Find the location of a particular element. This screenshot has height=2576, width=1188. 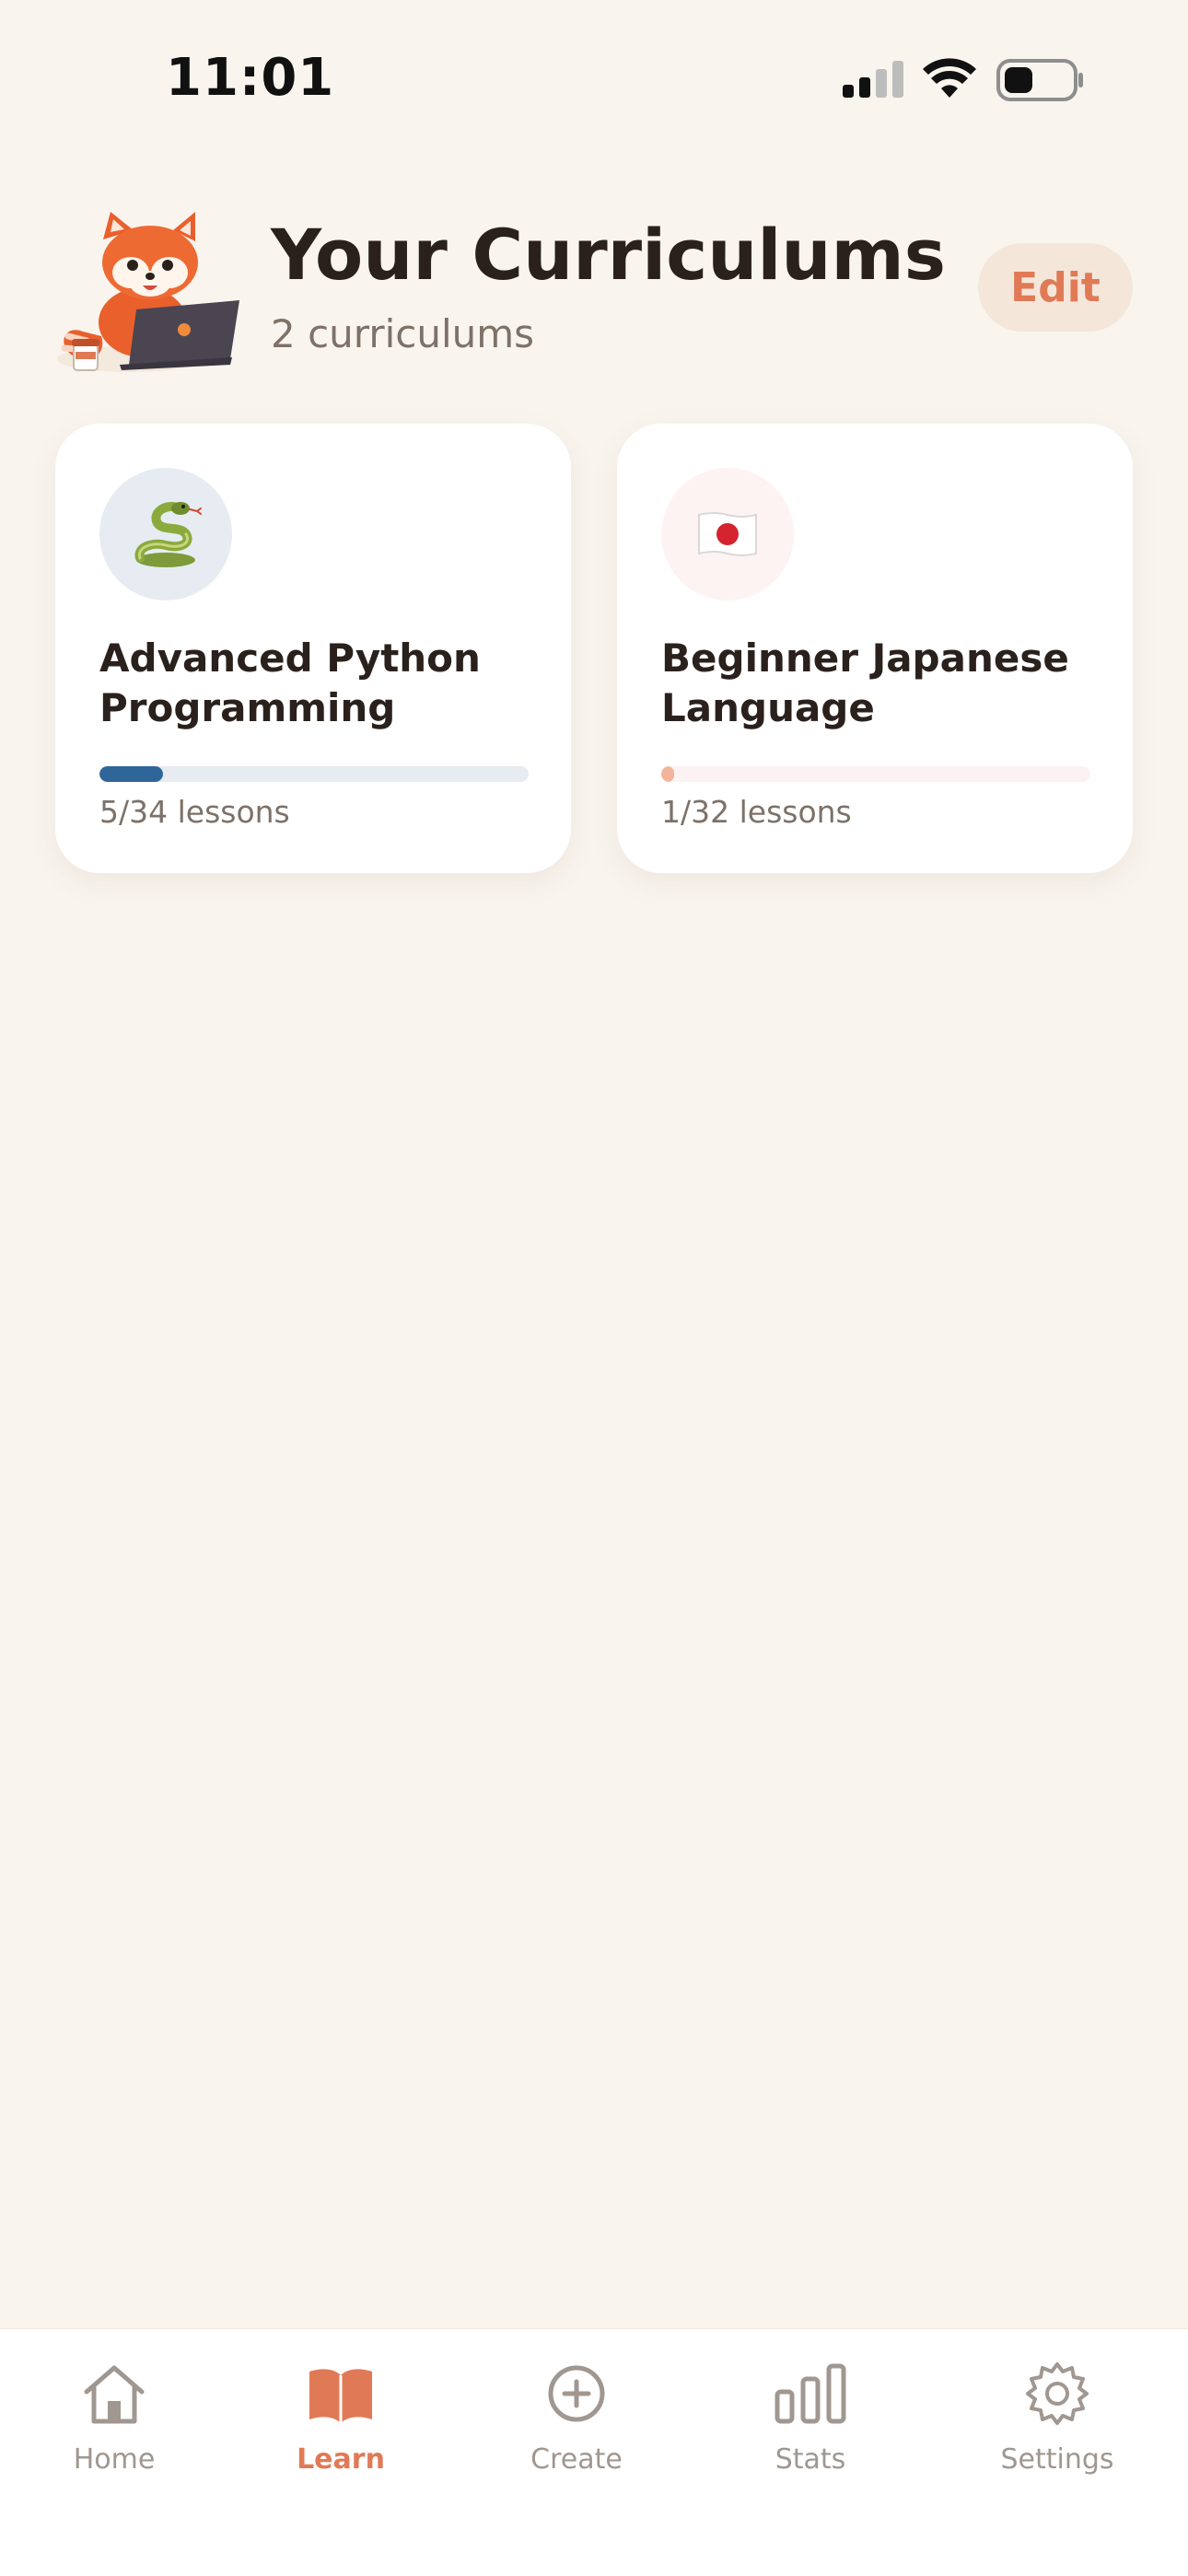

tab-label: Settings is located at coordinates (1057, 2459).